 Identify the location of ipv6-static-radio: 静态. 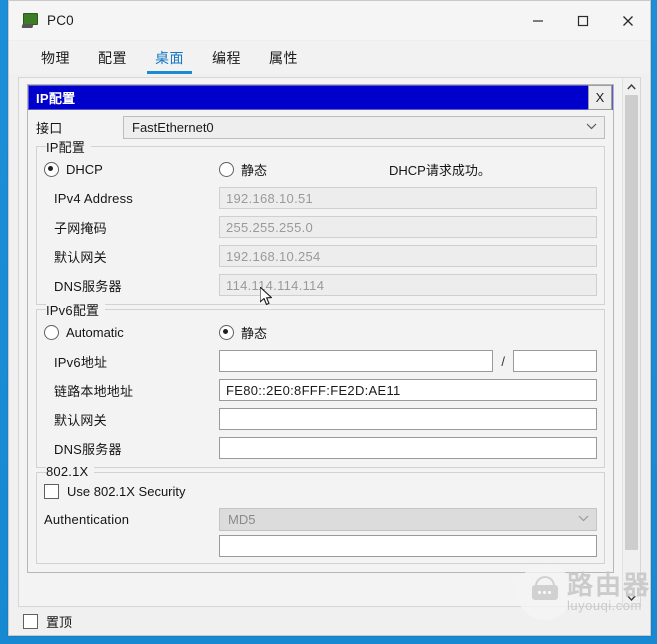
(243, 332).